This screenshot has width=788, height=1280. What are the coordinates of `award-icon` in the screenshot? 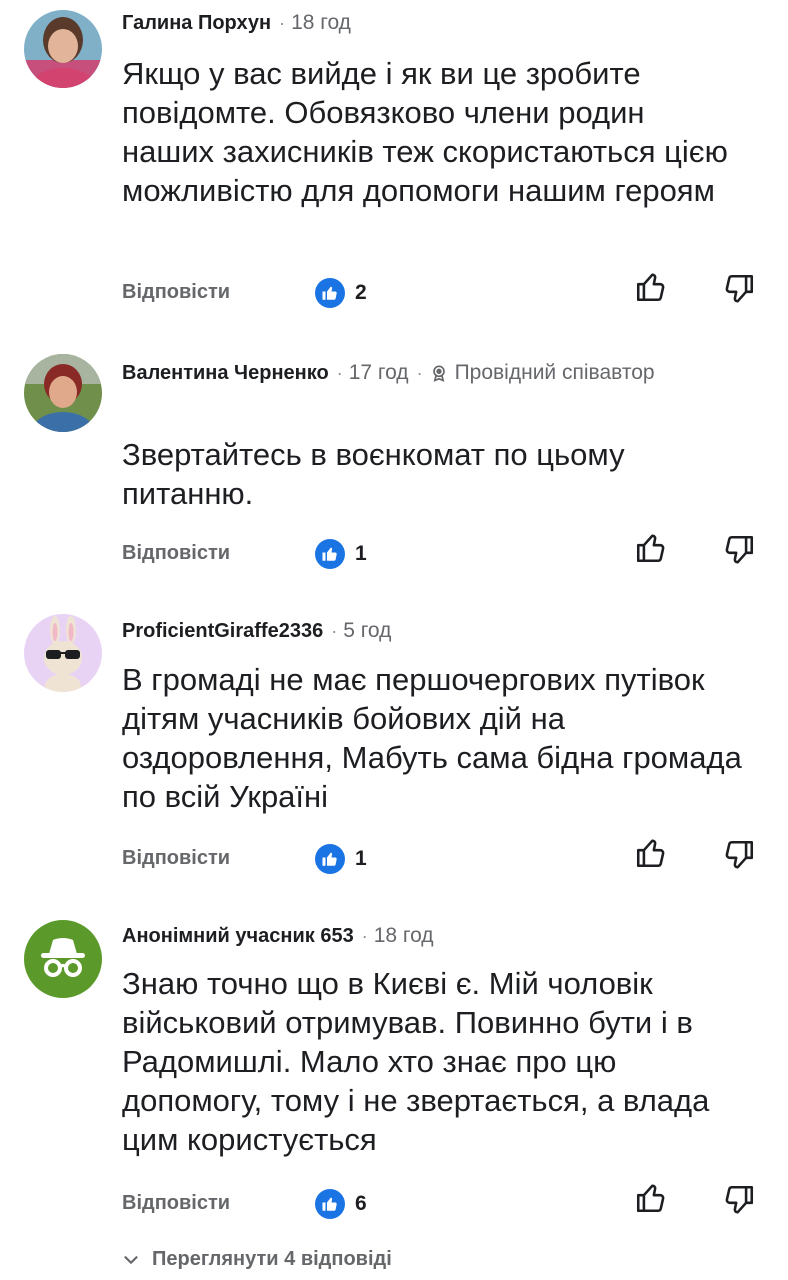 It's located at (438, 373).